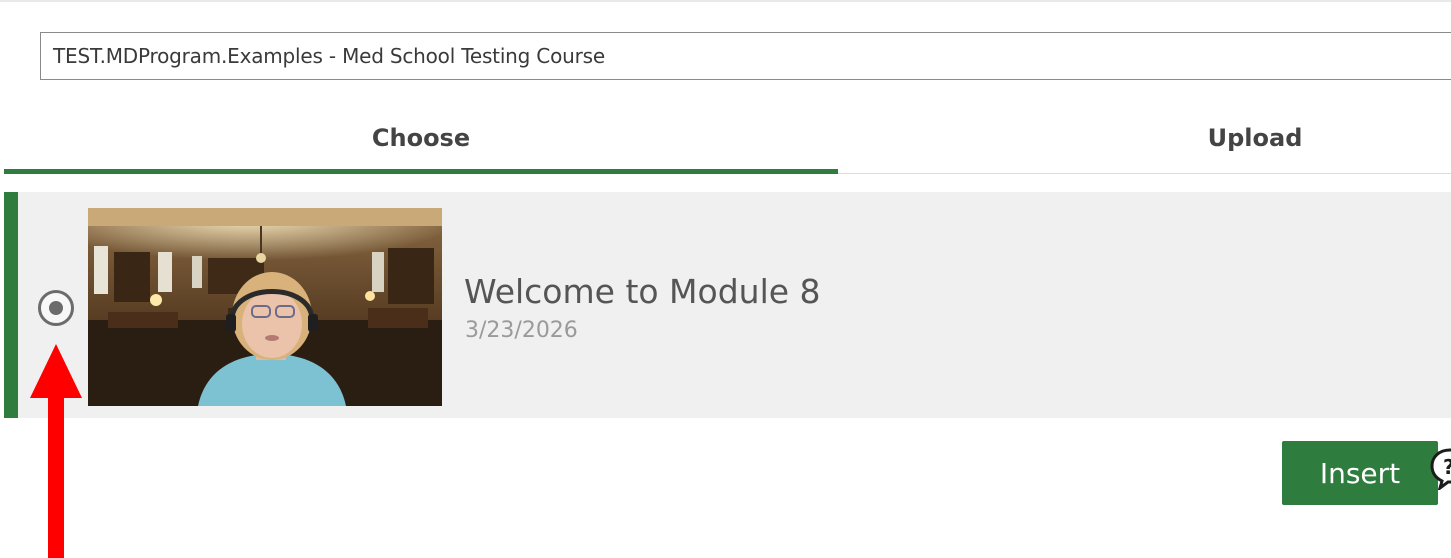 This screenshot has width=1451, height=558. Describe the element at coordinates (642, 291) in the screenshot. I see `video-title: Welcome to Module 8` at that location.